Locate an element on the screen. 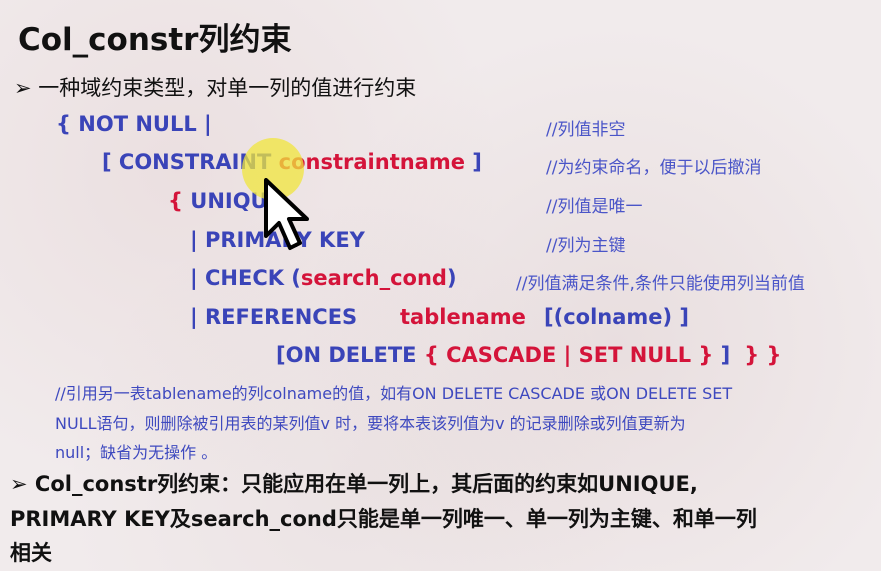  references-tablename: tablename is located at coordinates (463, 317).